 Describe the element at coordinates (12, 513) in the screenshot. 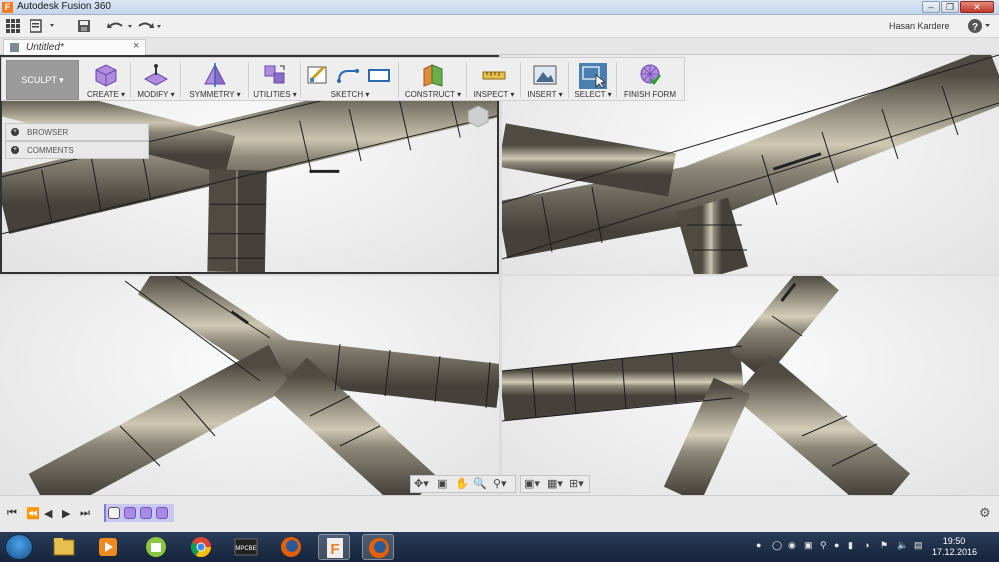

I see `go-to-start-icon: ⏮` at that location.